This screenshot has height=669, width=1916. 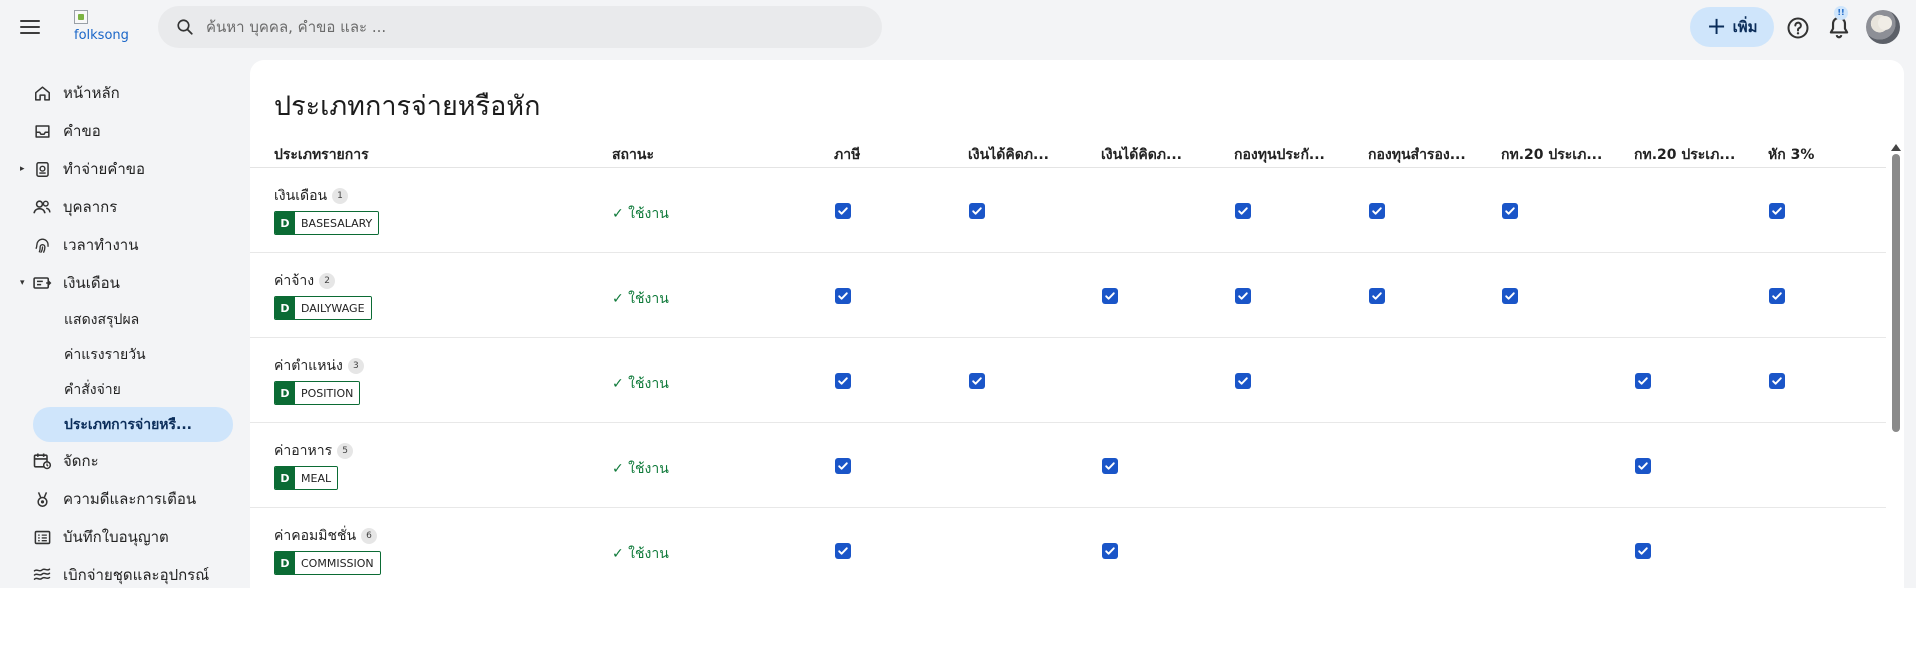 What do you see at coordinates (303, 451) in the screenshot?
I see `row-name-text: ค่าอาหาร` at bounding box center [303, 451].